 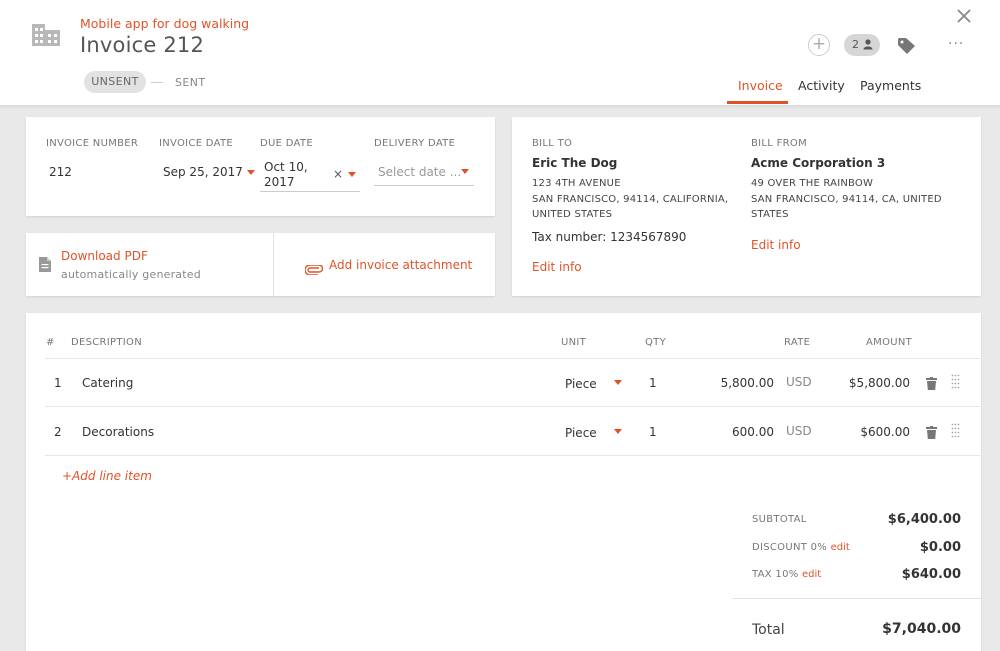 What do you see at coordinates (956, 44) in the screenshot?
I see `more-options-icon: ···` at bounding box center [956, 44].